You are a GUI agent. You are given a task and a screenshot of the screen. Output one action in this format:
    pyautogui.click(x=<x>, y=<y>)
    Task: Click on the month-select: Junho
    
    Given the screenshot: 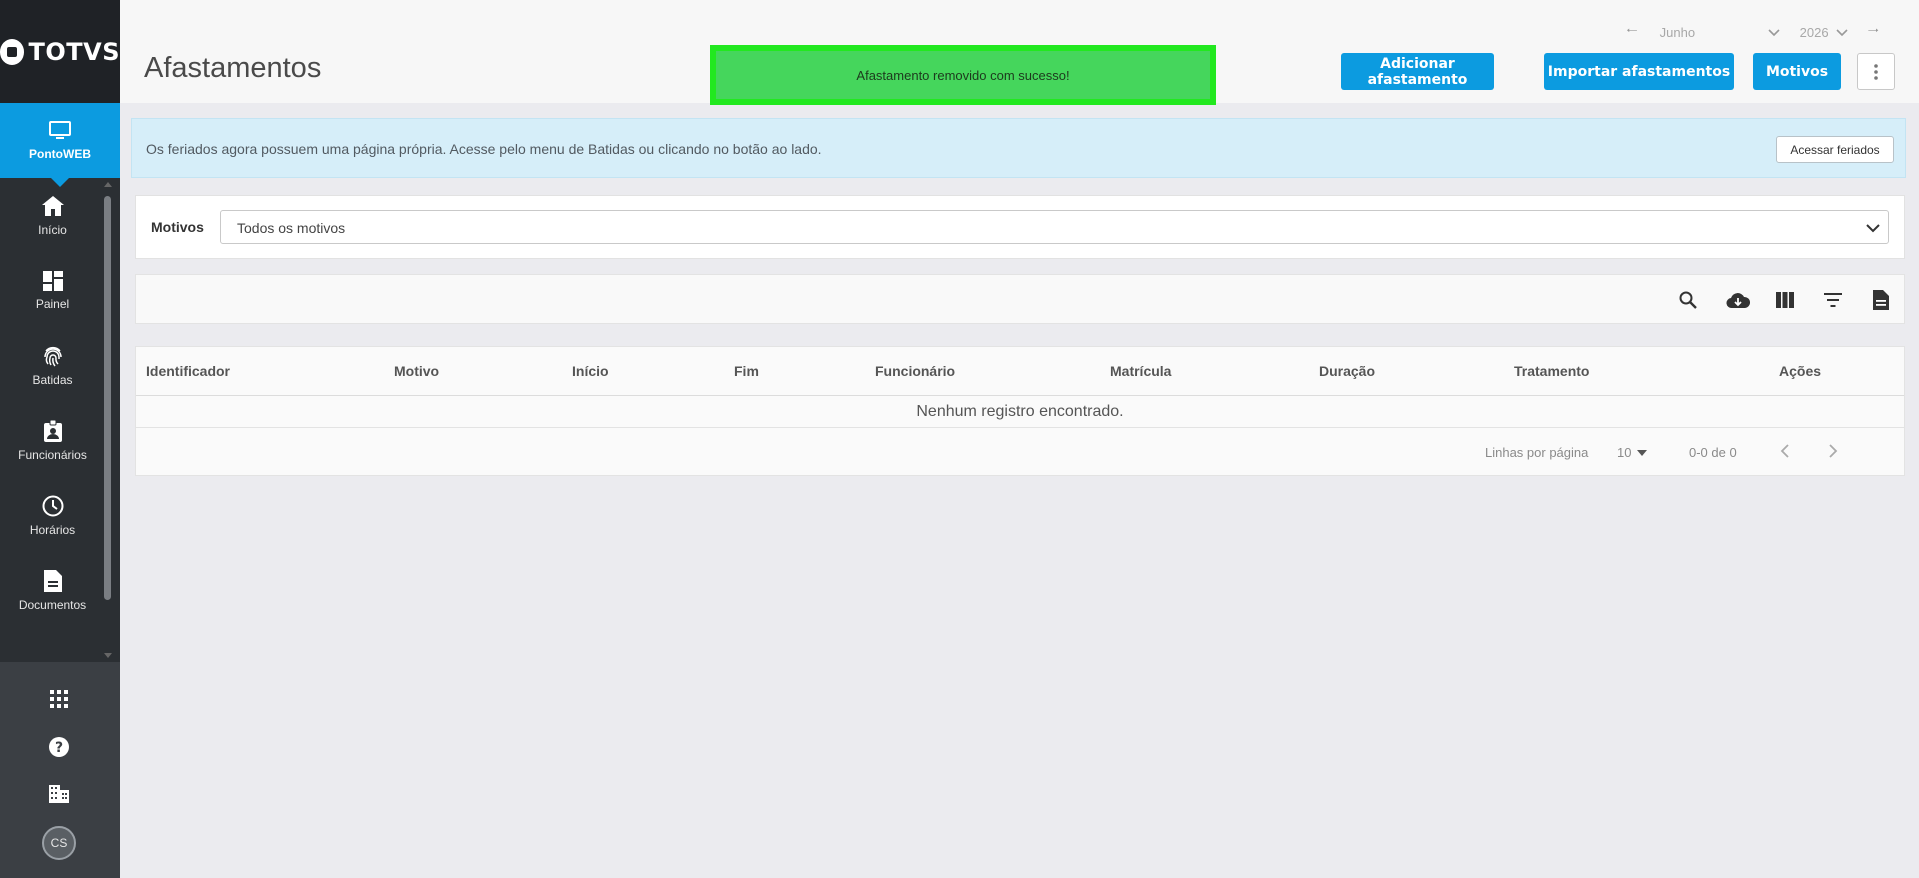 What is the action you would take?
    pyautogui.click(x=1710, y=32)
    